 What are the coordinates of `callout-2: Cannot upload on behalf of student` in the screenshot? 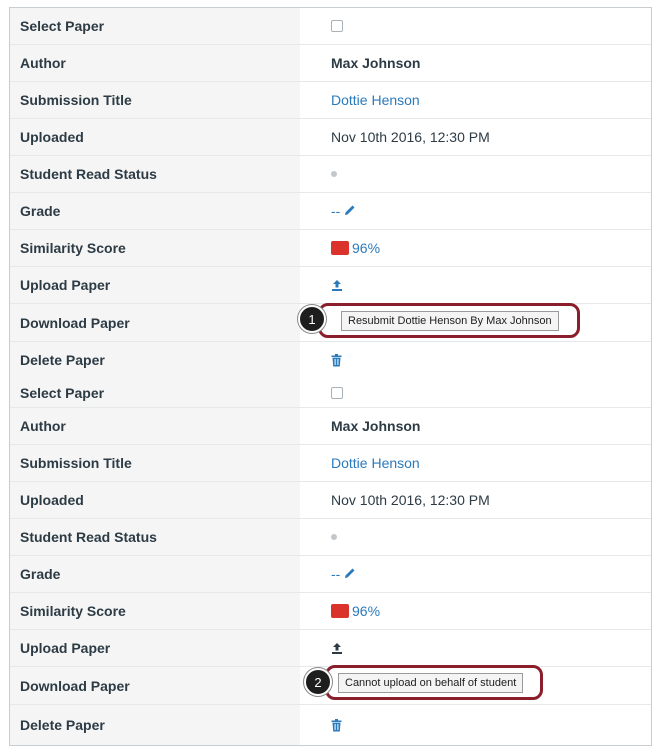 It's located at (434, 682).